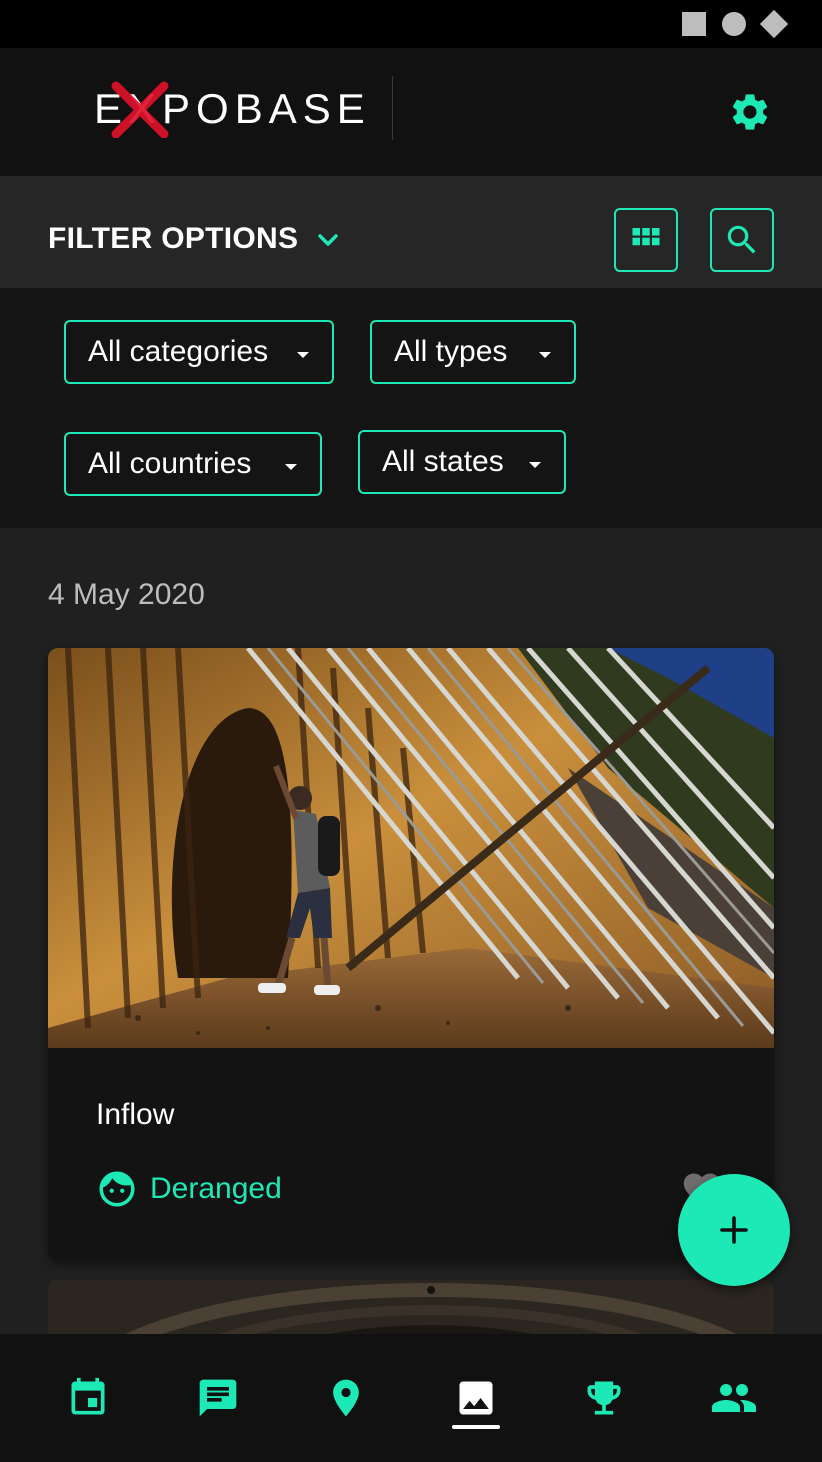 This screenshot has width=822, height=1462. I want to click on countries-dropdown-label: All countries, so click(170, 463).